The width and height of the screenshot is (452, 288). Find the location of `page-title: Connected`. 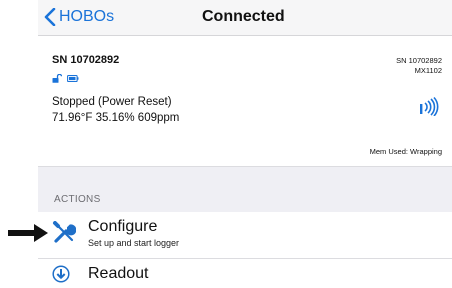

page-title: Connected is located at coordinates (243, 16).